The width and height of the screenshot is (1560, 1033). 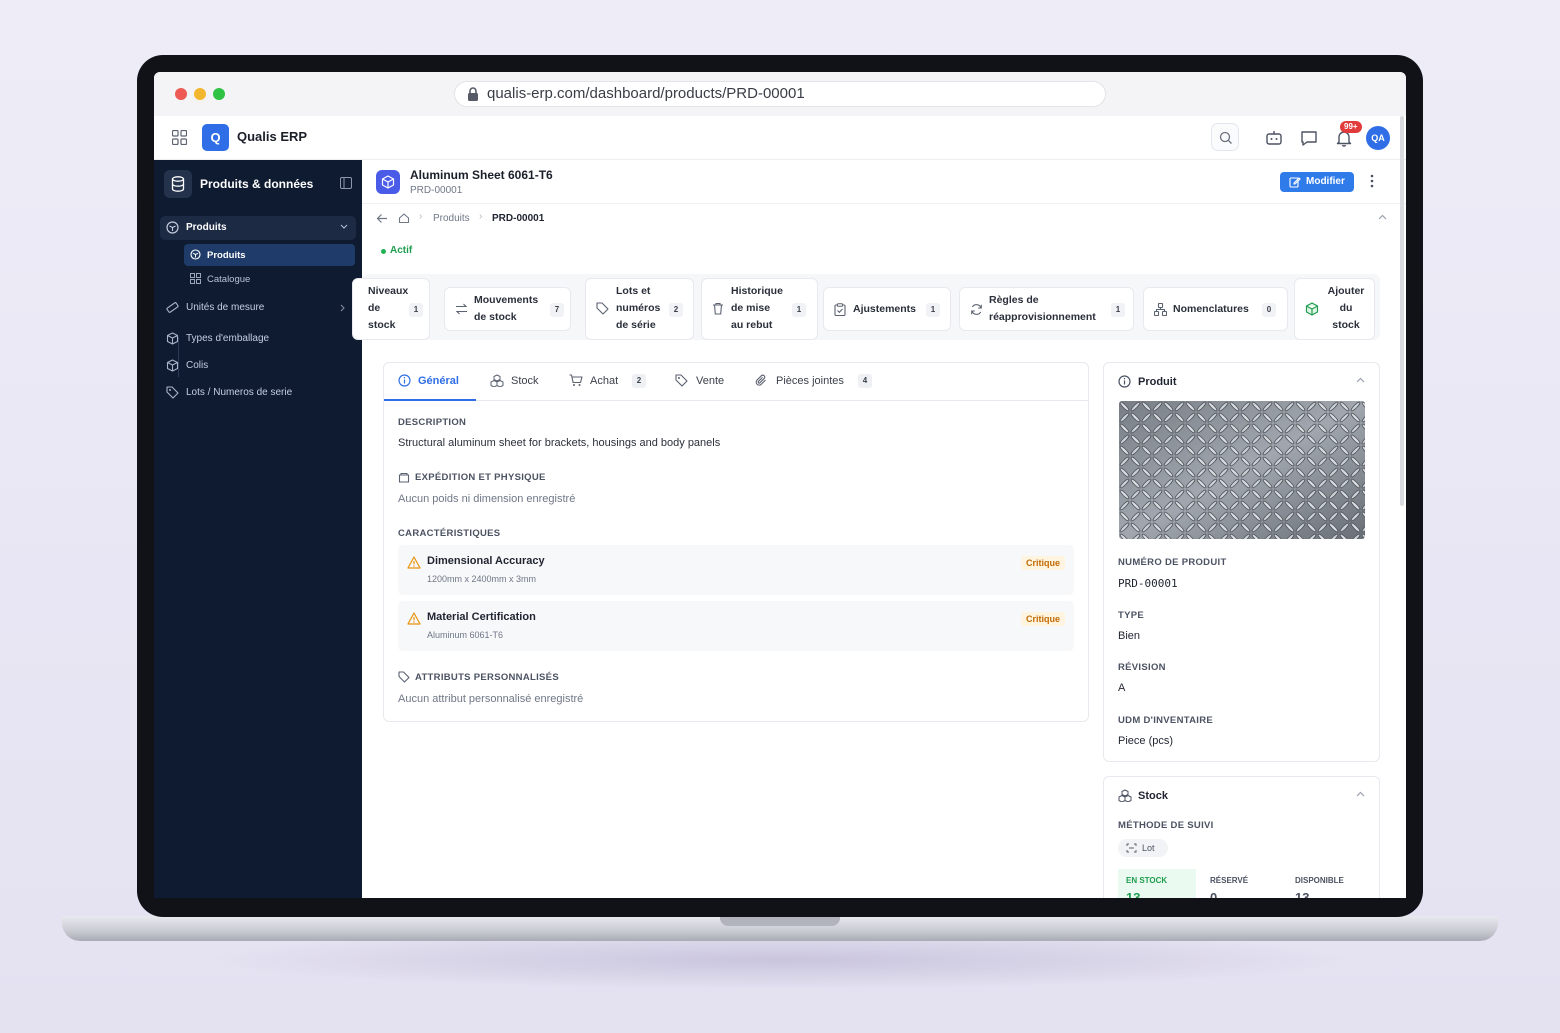 What do you see at coordinates (401, 250) in the screenshot?
I see `status-label: Actif` at bounding box center [401, 250].